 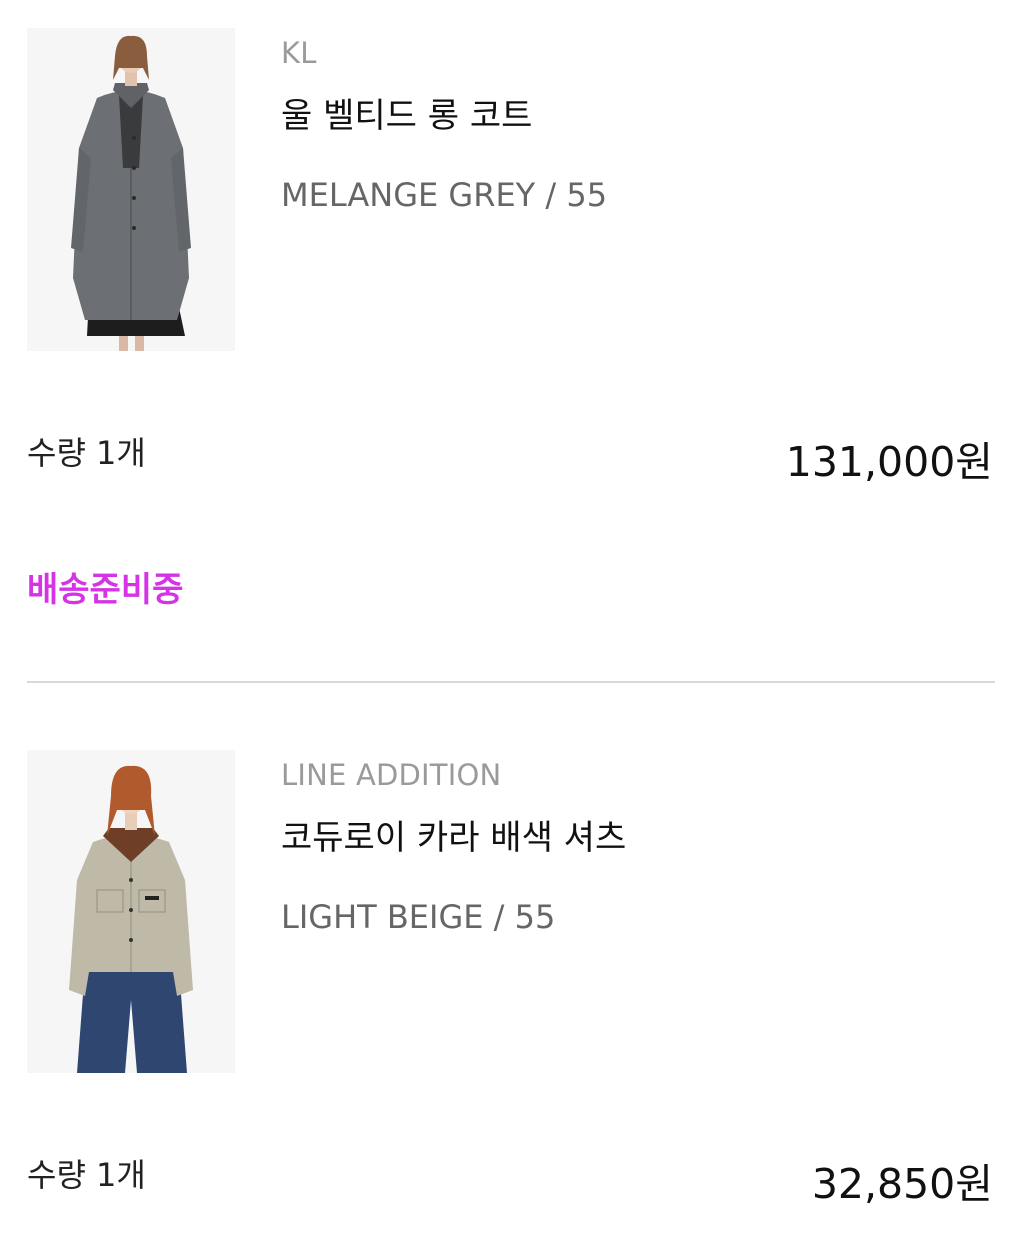 What do you see at coordinates (406, 112) in the screenshot?
I see `product-name: 울 벨티드 롱 코트` at bounding box center [406, 112].